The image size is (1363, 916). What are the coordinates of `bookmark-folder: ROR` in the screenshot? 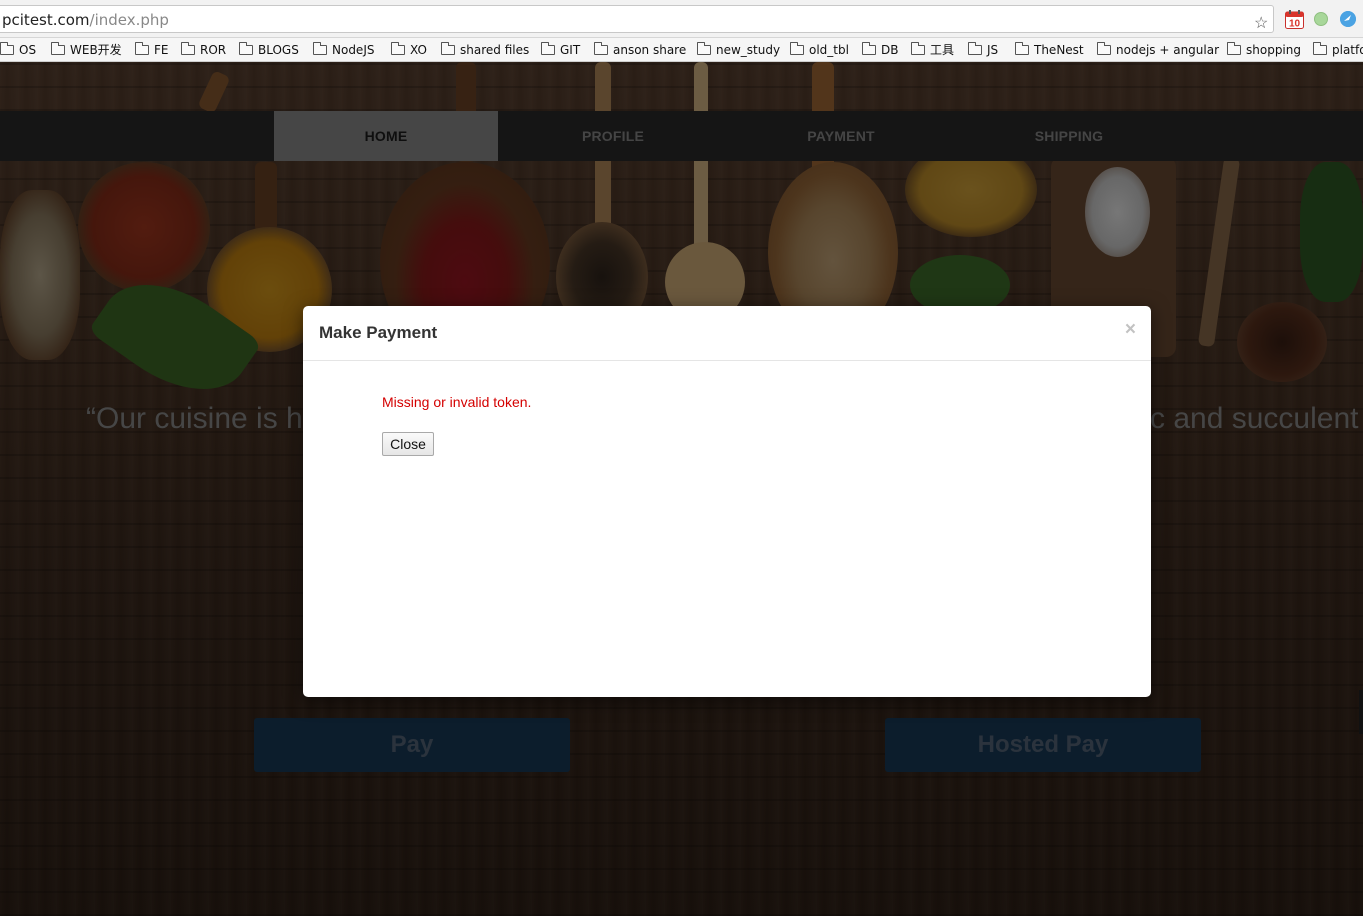 It's located at (203, 49).